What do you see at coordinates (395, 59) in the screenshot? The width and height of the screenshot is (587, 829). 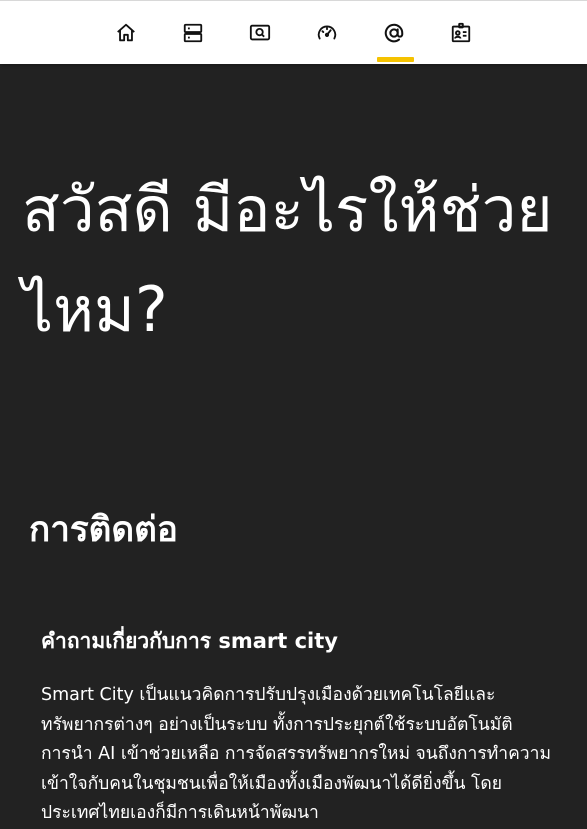 I see `active-tab-indicator` at bounding box center [395, 59].